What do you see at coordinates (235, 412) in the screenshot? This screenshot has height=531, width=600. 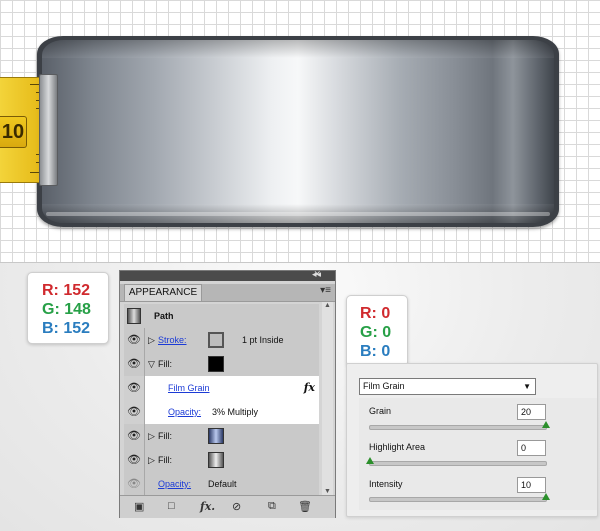 I see `opacity-value: 3% Multiply` at bounding box center [235, 412].